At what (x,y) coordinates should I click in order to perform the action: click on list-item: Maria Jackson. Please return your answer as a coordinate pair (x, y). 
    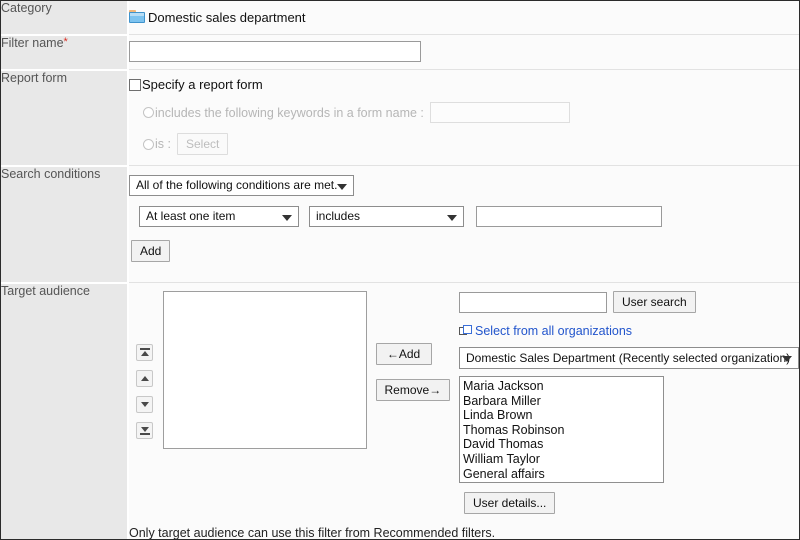
    Looking at the image, I should click on (561, 386).